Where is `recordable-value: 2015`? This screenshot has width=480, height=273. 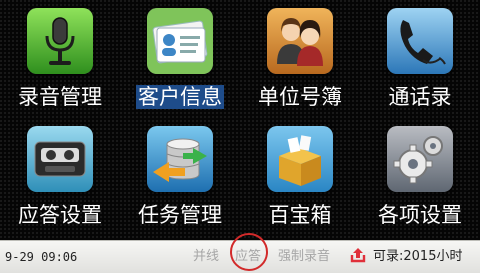 recordable-value: 2015 is located at coordinates (420, 256).